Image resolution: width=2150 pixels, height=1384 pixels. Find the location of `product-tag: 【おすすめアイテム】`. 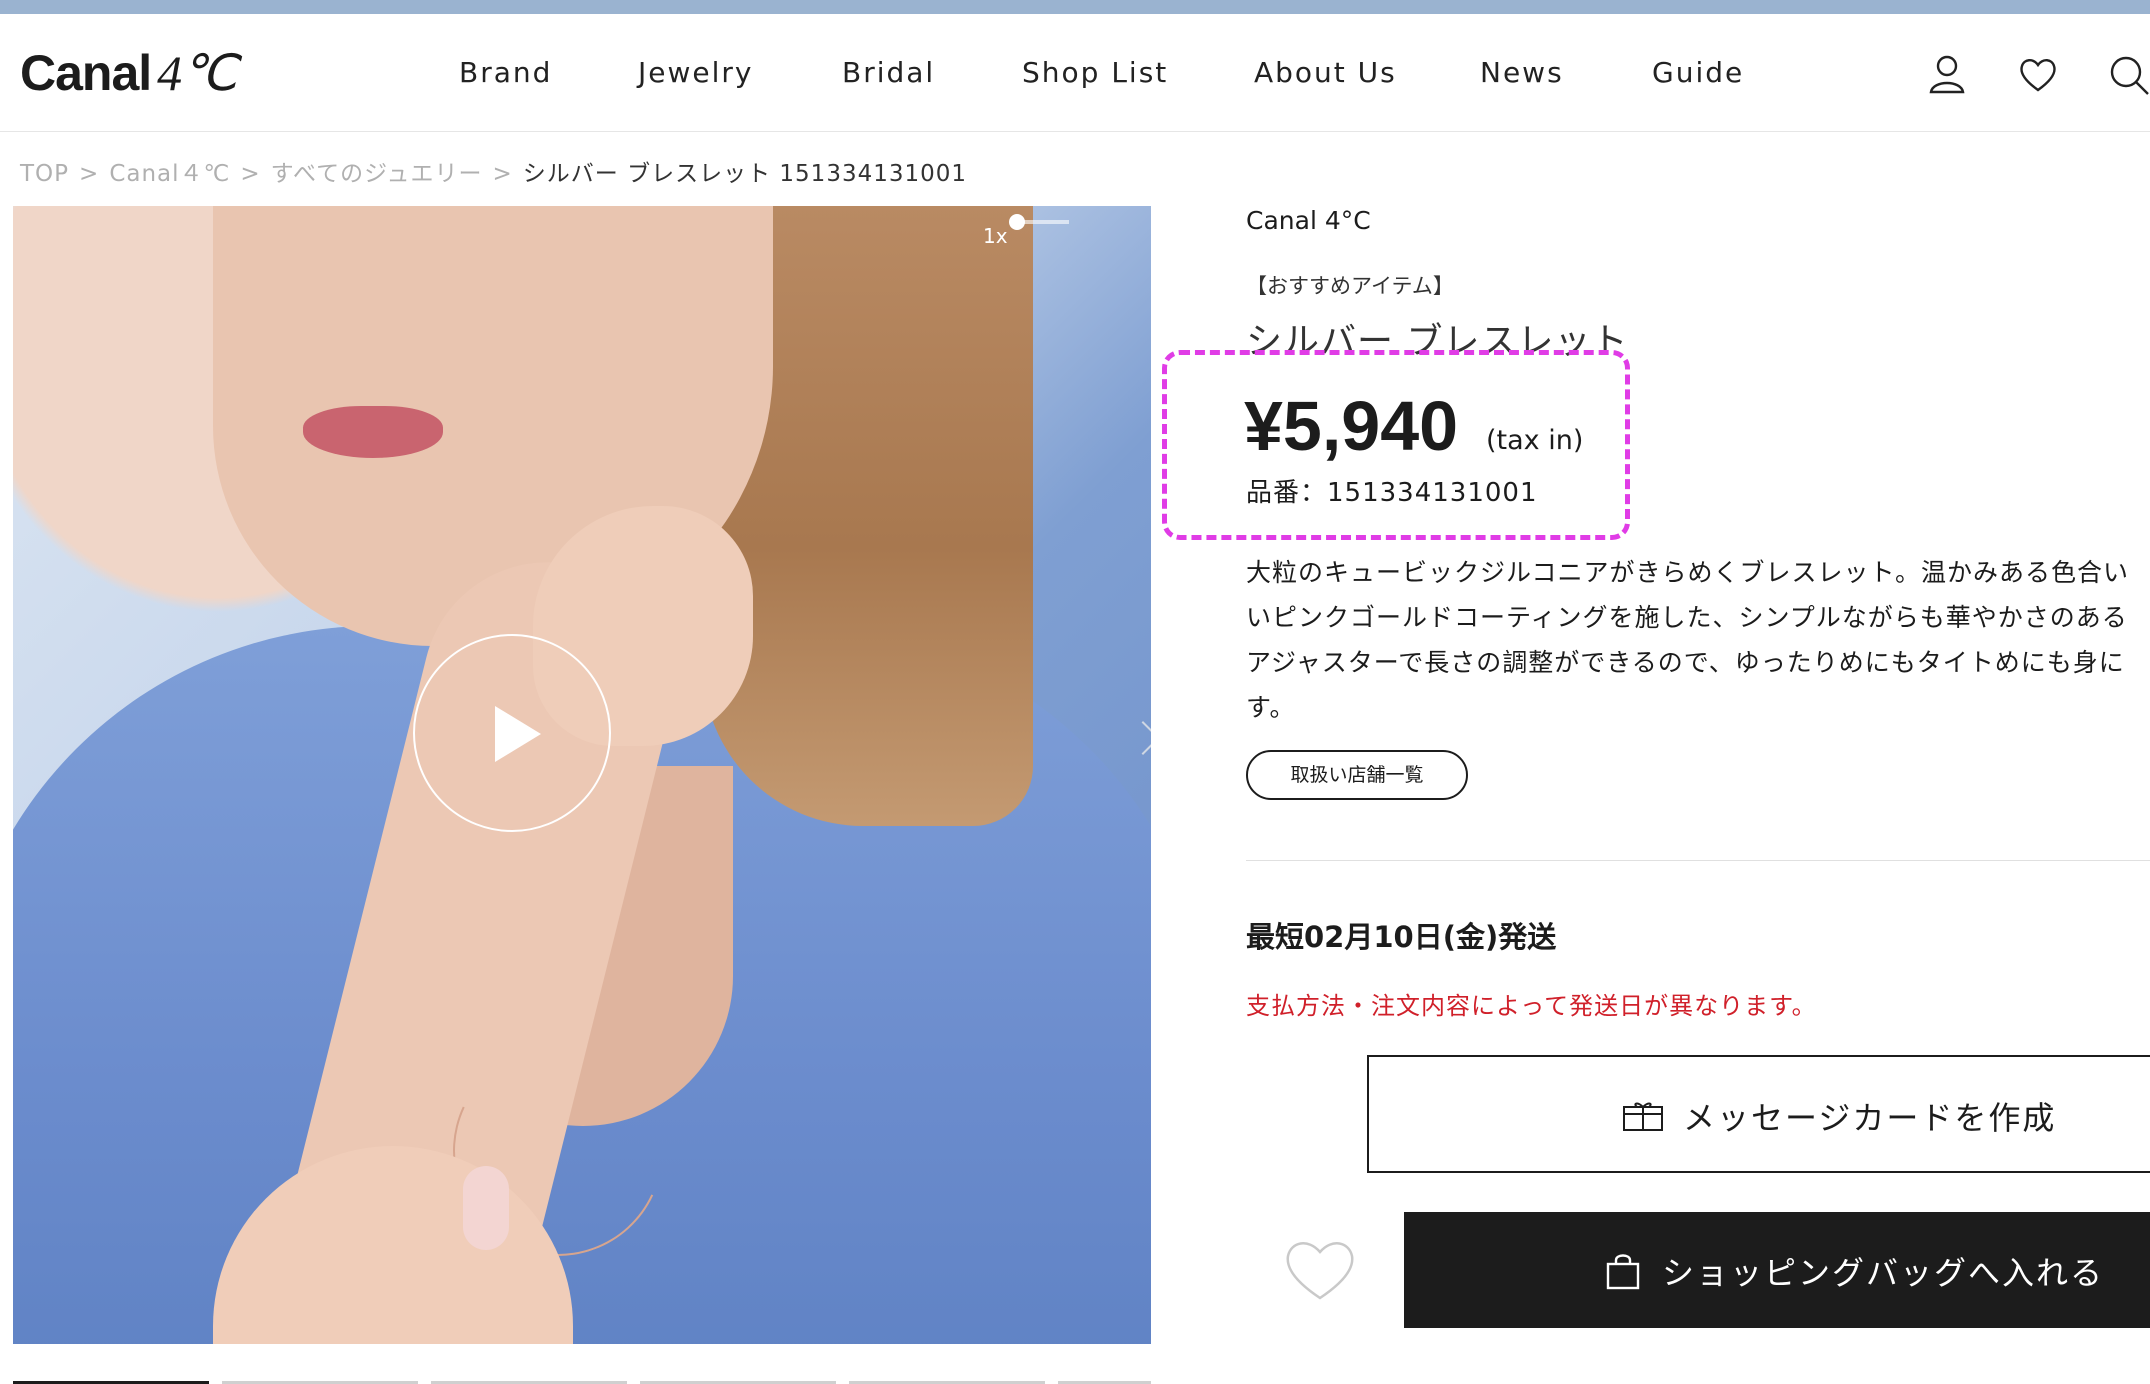

product-tag: 【おすすめアイテム】 is located at coordinates (1350, 286).